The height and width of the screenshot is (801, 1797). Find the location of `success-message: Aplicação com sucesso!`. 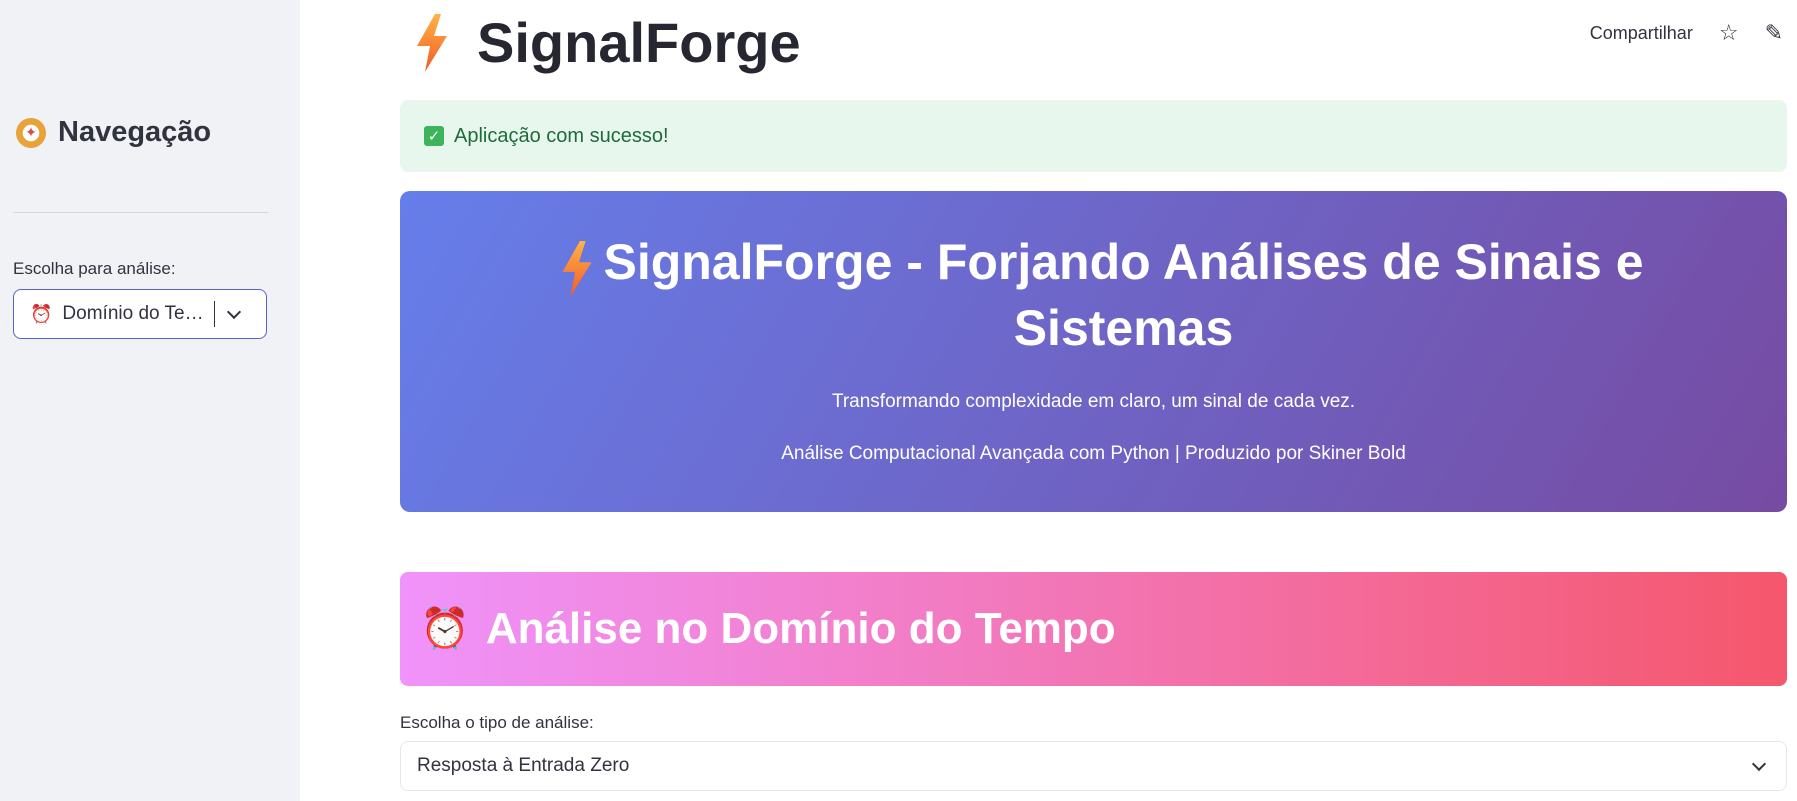

success-message: Aplicação com sucesso! is located at coordinates (561, 135).